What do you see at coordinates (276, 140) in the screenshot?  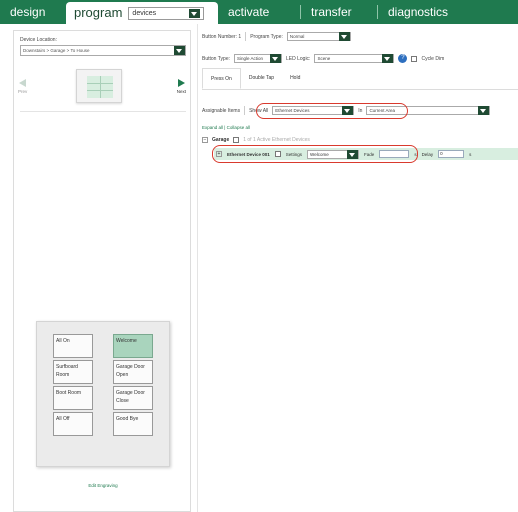 I see `garage-count: 1 of 1 Active Ethernet Devices` at bounding box center [276, 140].